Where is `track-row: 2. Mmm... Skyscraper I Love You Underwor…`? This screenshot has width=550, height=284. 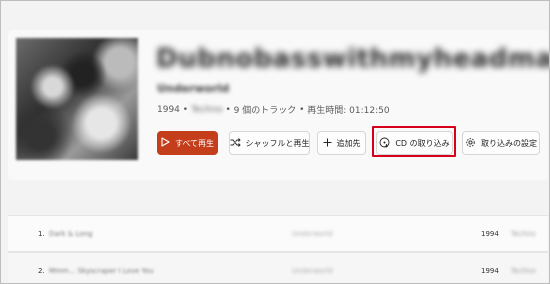
track-row: 2. Mmm... Skyscraper I Love You Underwor… is located at coordinates (278, 268).